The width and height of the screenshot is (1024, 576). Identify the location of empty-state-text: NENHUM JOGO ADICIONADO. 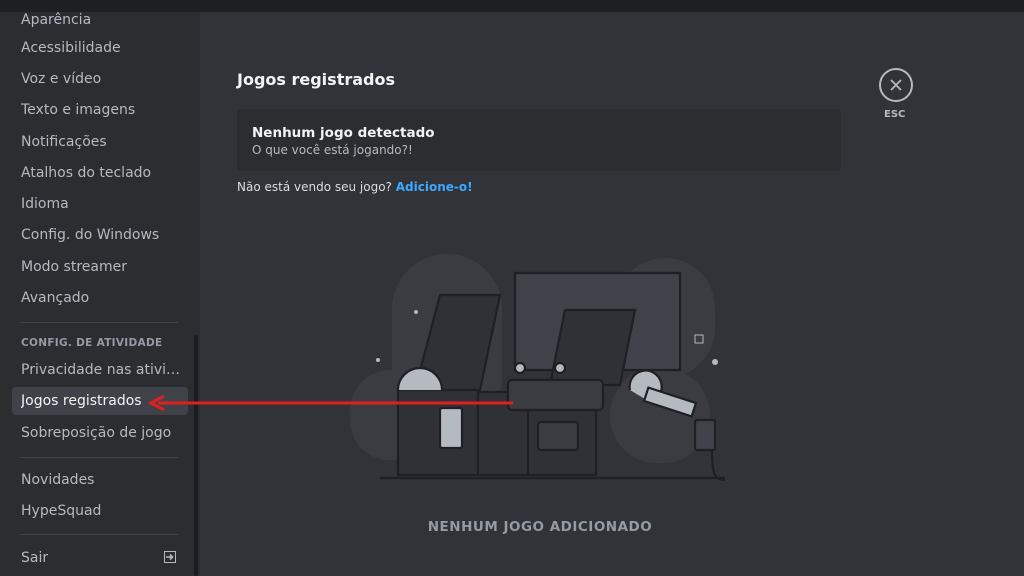
(540, 527).